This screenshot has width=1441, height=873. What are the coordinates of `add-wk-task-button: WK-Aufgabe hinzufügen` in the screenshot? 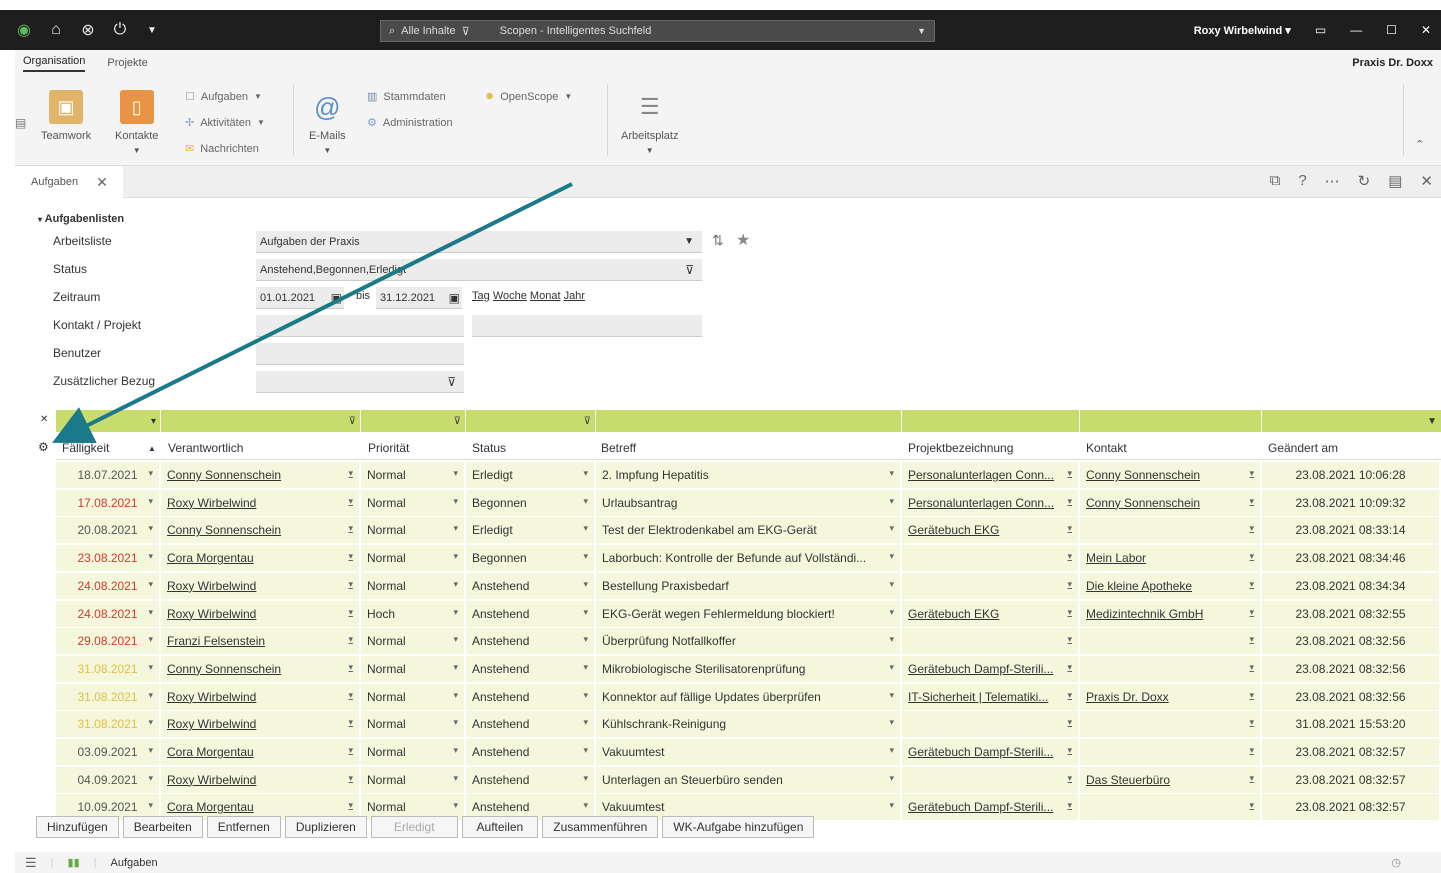 It's located at (738, 827).